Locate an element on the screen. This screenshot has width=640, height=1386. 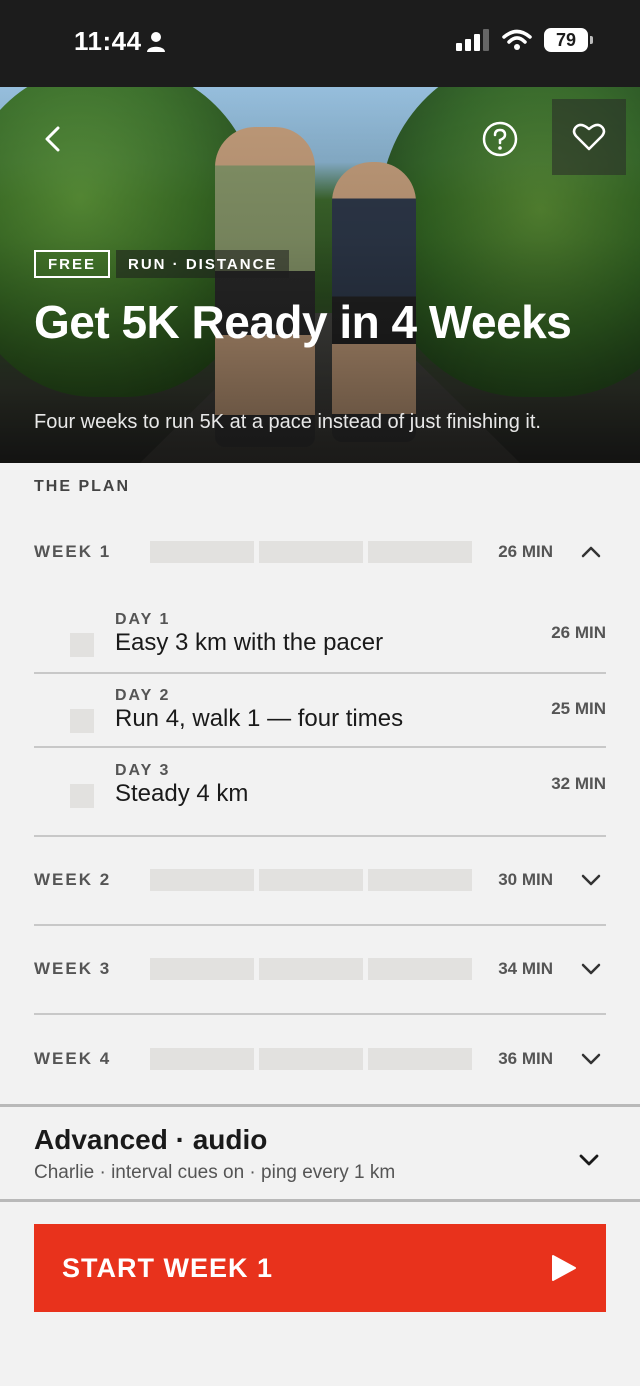
week-row-3: WEEK 3 34 MIN is located at coordinates (320, 969).